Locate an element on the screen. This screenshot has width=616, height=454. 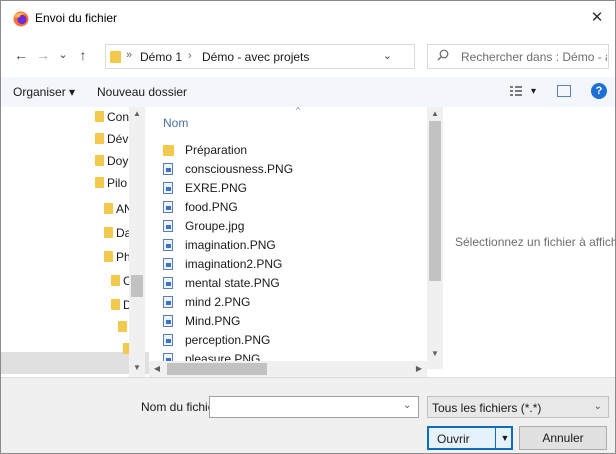
firefox-icon is located at coordinates (21, 19).